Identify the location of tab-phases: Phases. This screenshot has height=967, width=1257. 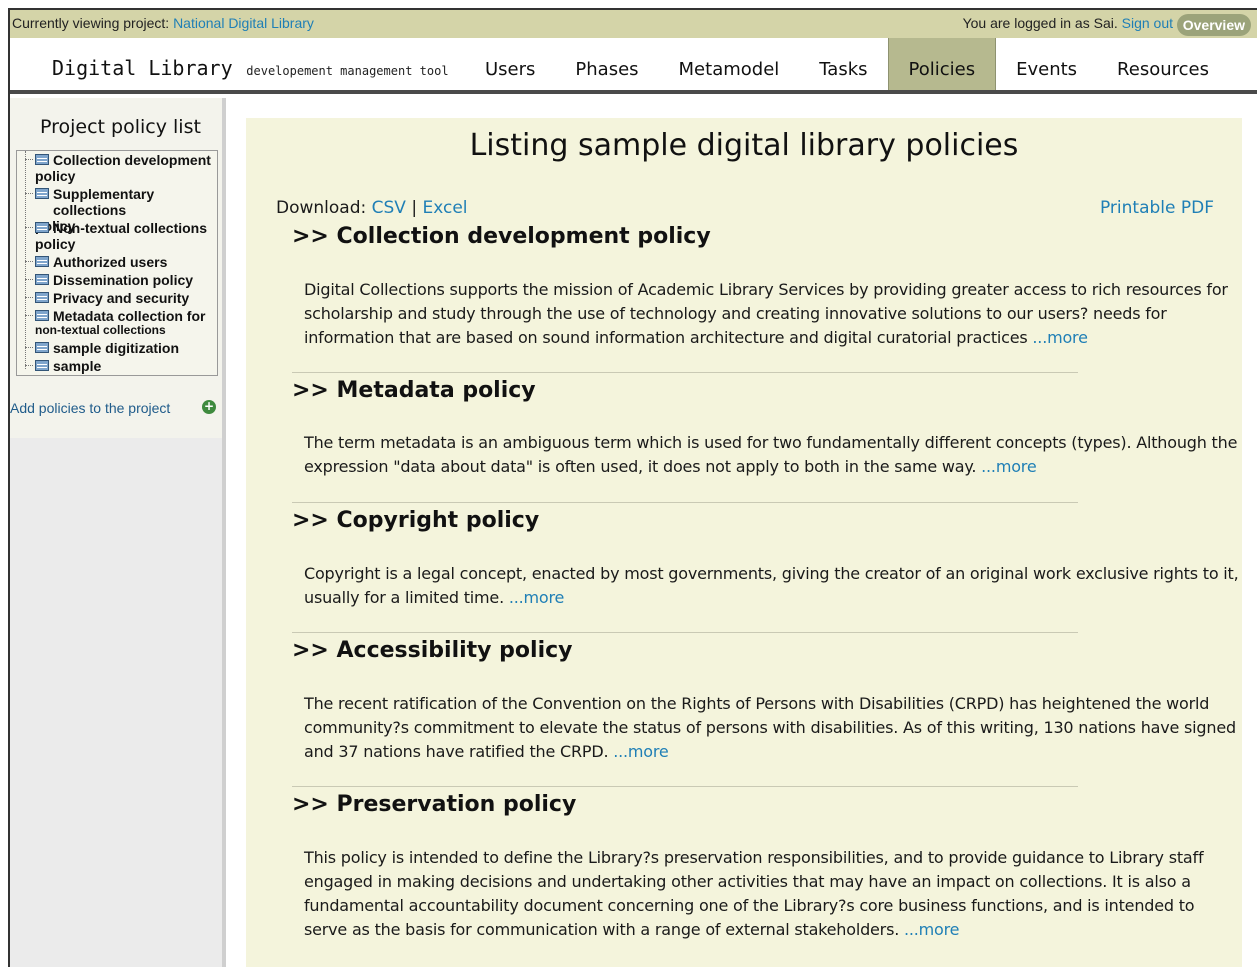
(606, 64).